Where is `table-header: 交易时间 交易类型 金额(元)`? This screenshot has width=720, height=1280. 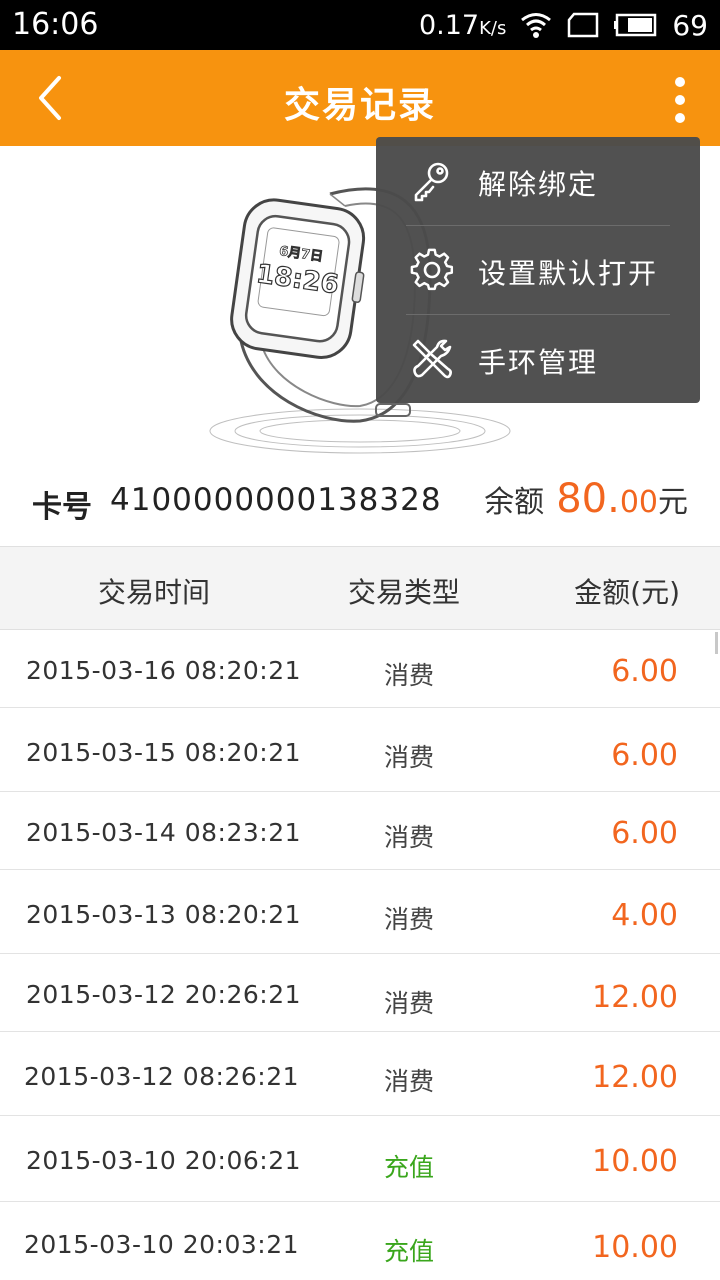
table-header: 交易时间 交易类型 金额(元) is located at coordinates (360, 588).